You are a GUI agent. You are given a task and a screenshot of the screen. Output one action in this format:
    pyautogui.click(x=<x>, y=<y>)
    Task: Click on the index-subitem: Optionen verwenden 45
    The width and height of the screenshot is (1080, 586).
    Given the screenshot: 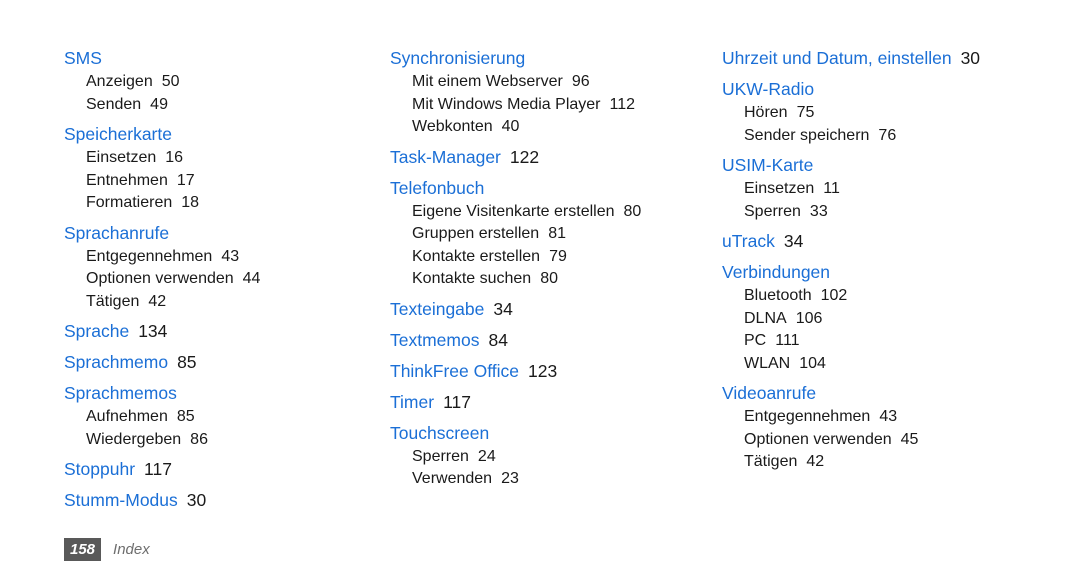 What is the action you would take?
    pyautogui.click(x=882, y=440)
    